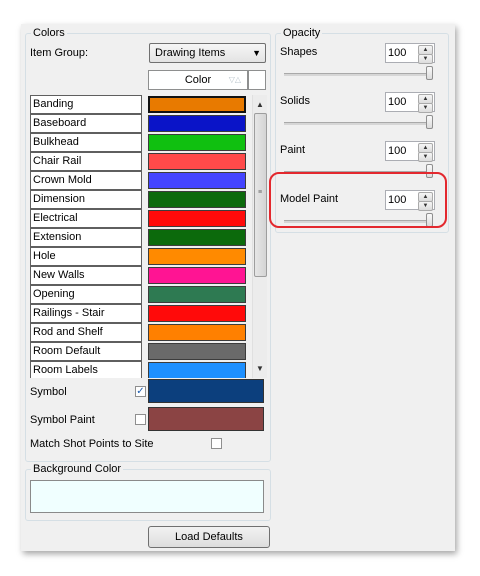 The height and width of the screenshot is (576, 480). I want to click on scroll-up-icon: ▲, so click(260, 105).